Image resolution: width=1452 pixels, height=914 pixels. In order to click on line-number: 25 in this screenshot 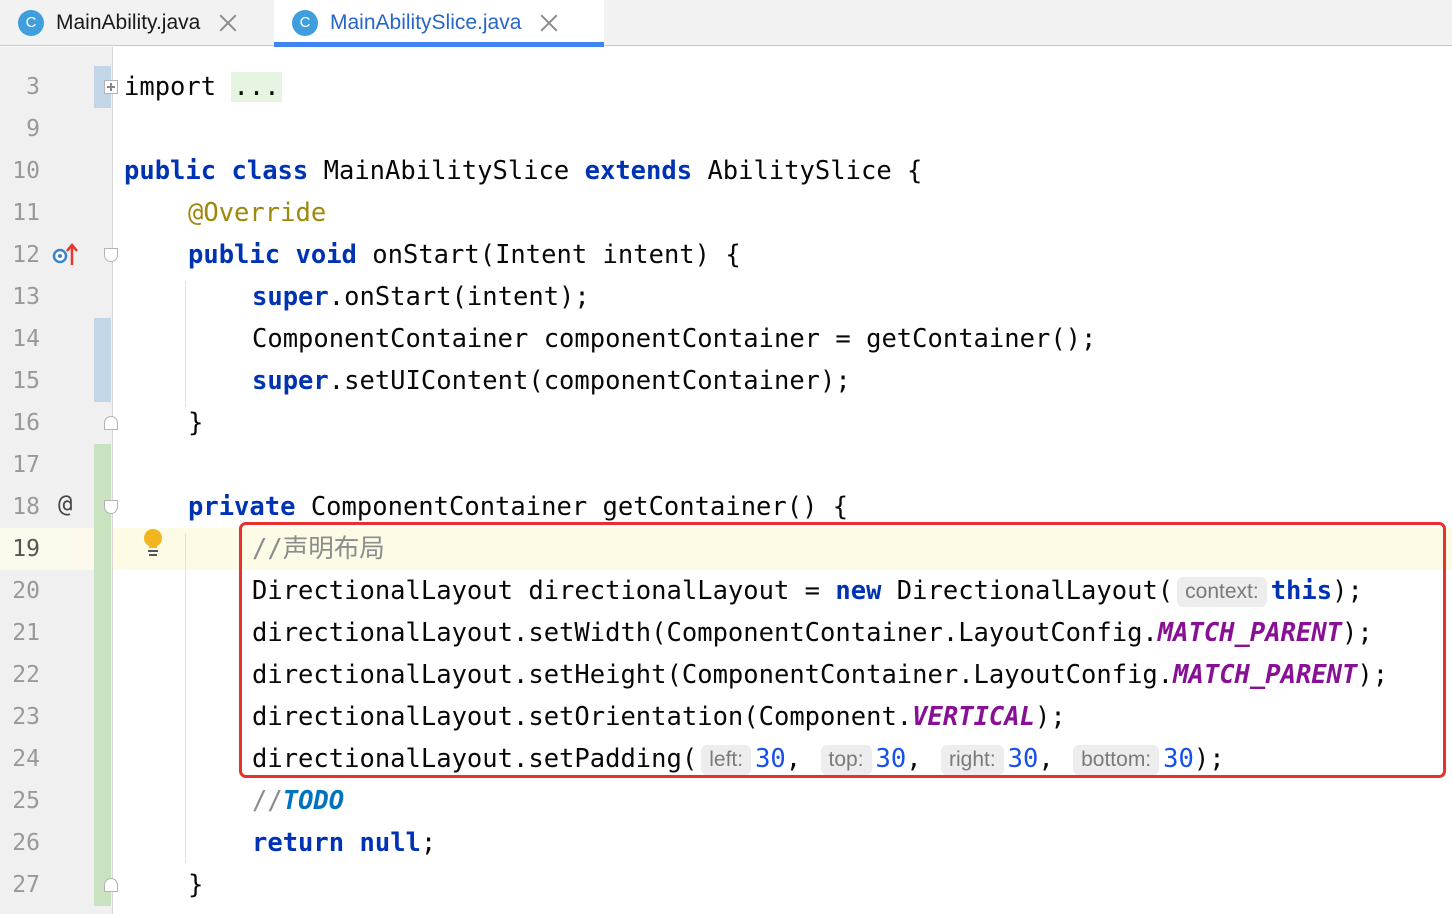, I will do `click(20, 801)`.